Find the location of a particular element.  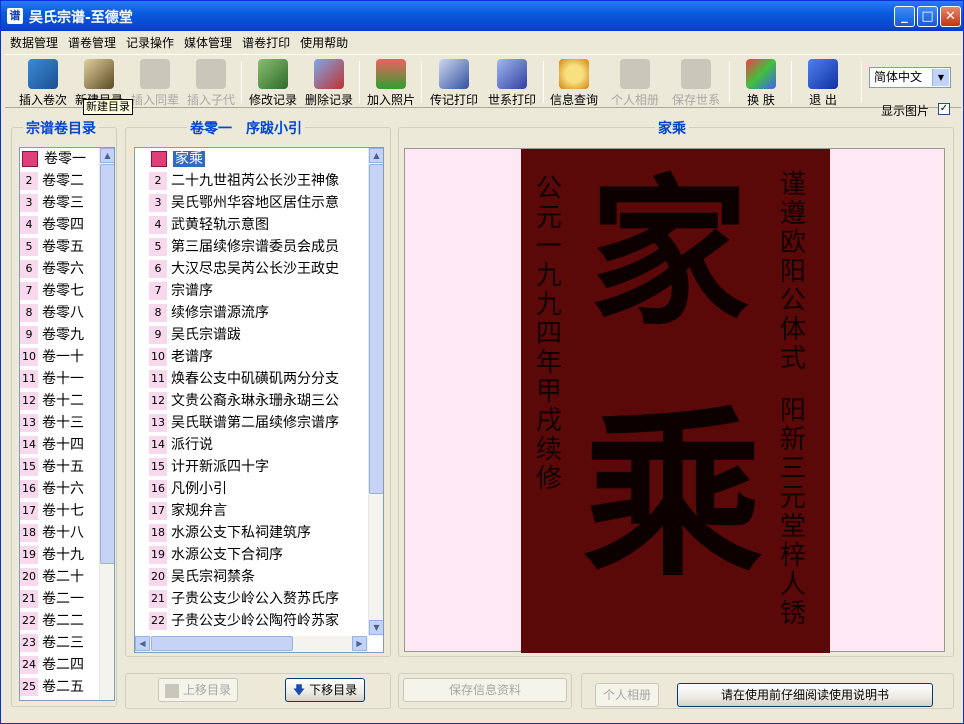

save-lineage-button: 保存世系 is located at coordinates (696, 82).